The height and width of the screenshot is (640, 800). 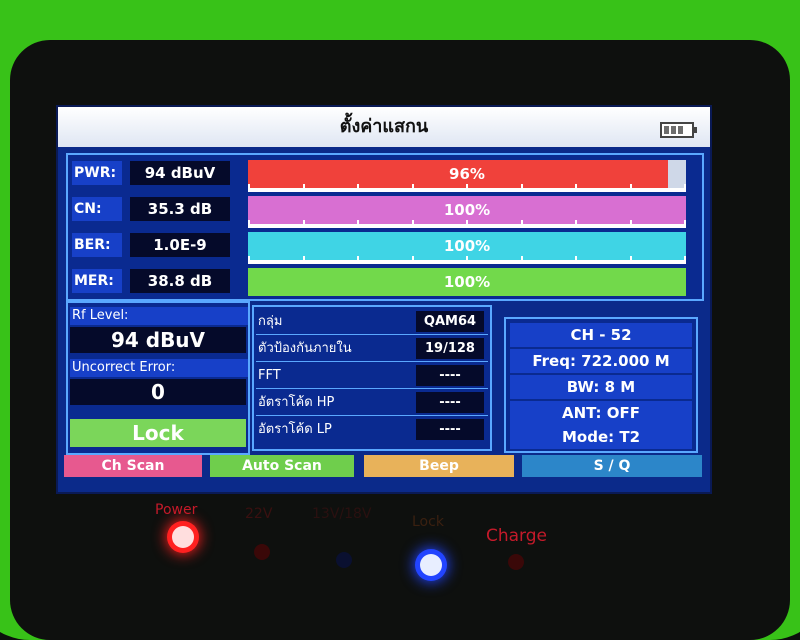 What do you see at coordinates (180, 173) in the screenshot?
I see `meter-value: 94 dBuV` at bounding box center [180, 173].